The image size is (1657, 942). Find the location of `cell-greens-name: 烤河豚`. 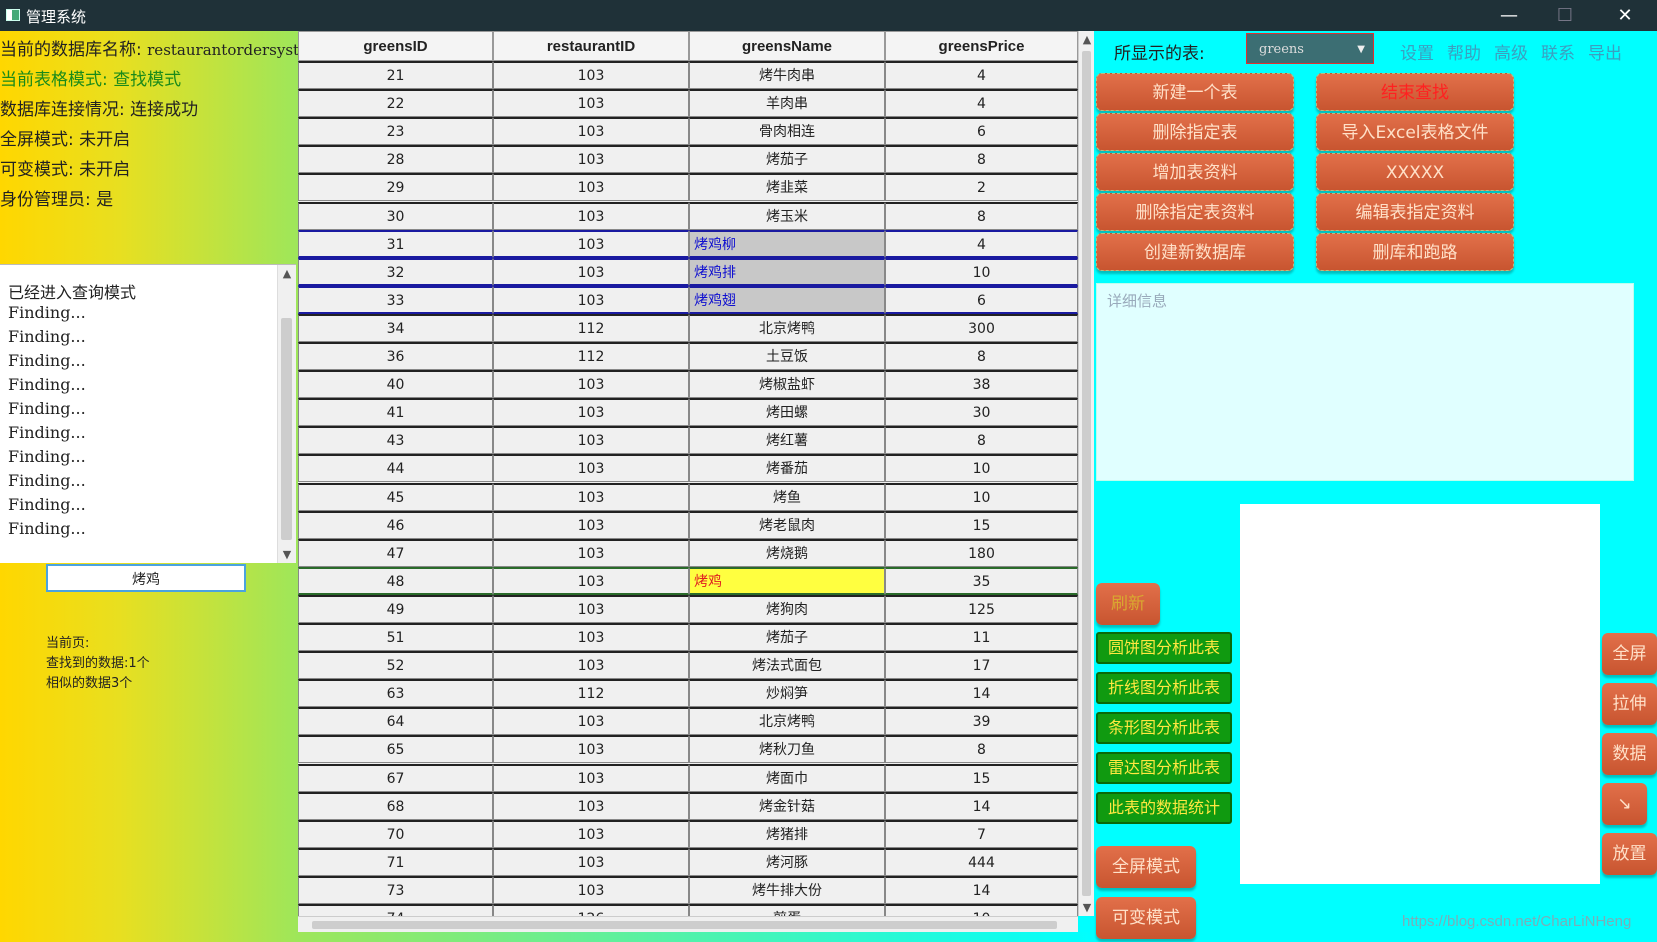

cell-greens-name: 烤河豚 is located at coordinates (787, 861).